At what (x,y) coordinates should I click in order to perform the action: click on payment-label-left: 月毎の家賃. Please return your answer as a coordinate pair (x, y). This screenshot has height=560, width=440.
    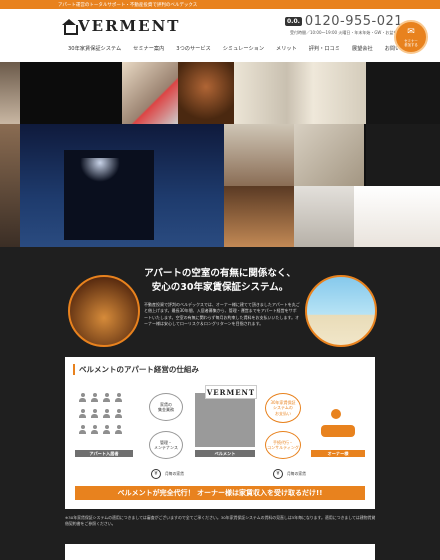
    Looking at the image, I should click on (174, 473).